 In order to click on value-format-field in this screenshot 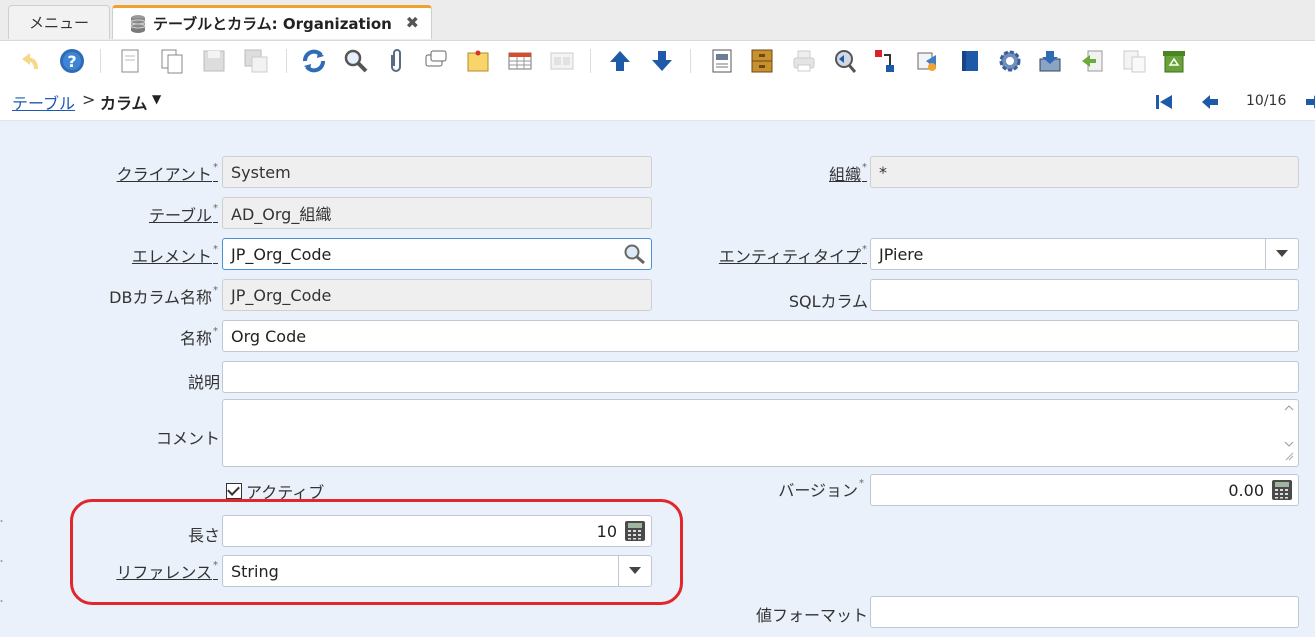, I will do `click(1084, 612)`.